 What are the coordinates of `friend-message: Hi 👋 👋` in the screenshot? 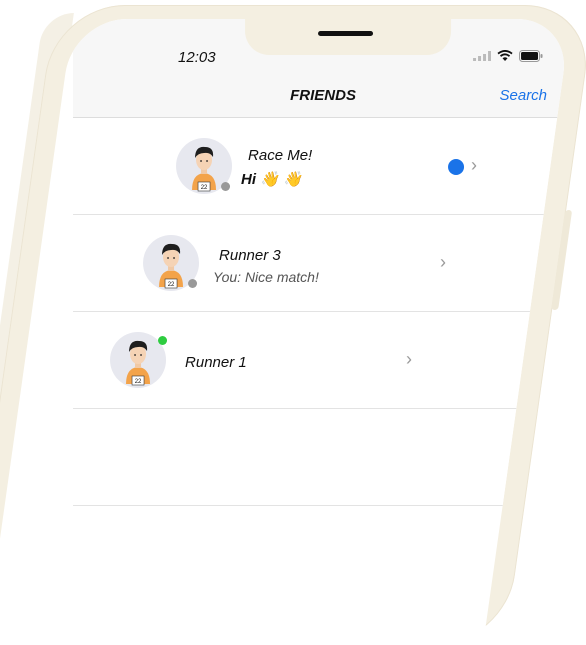 It's located at (271, 179).